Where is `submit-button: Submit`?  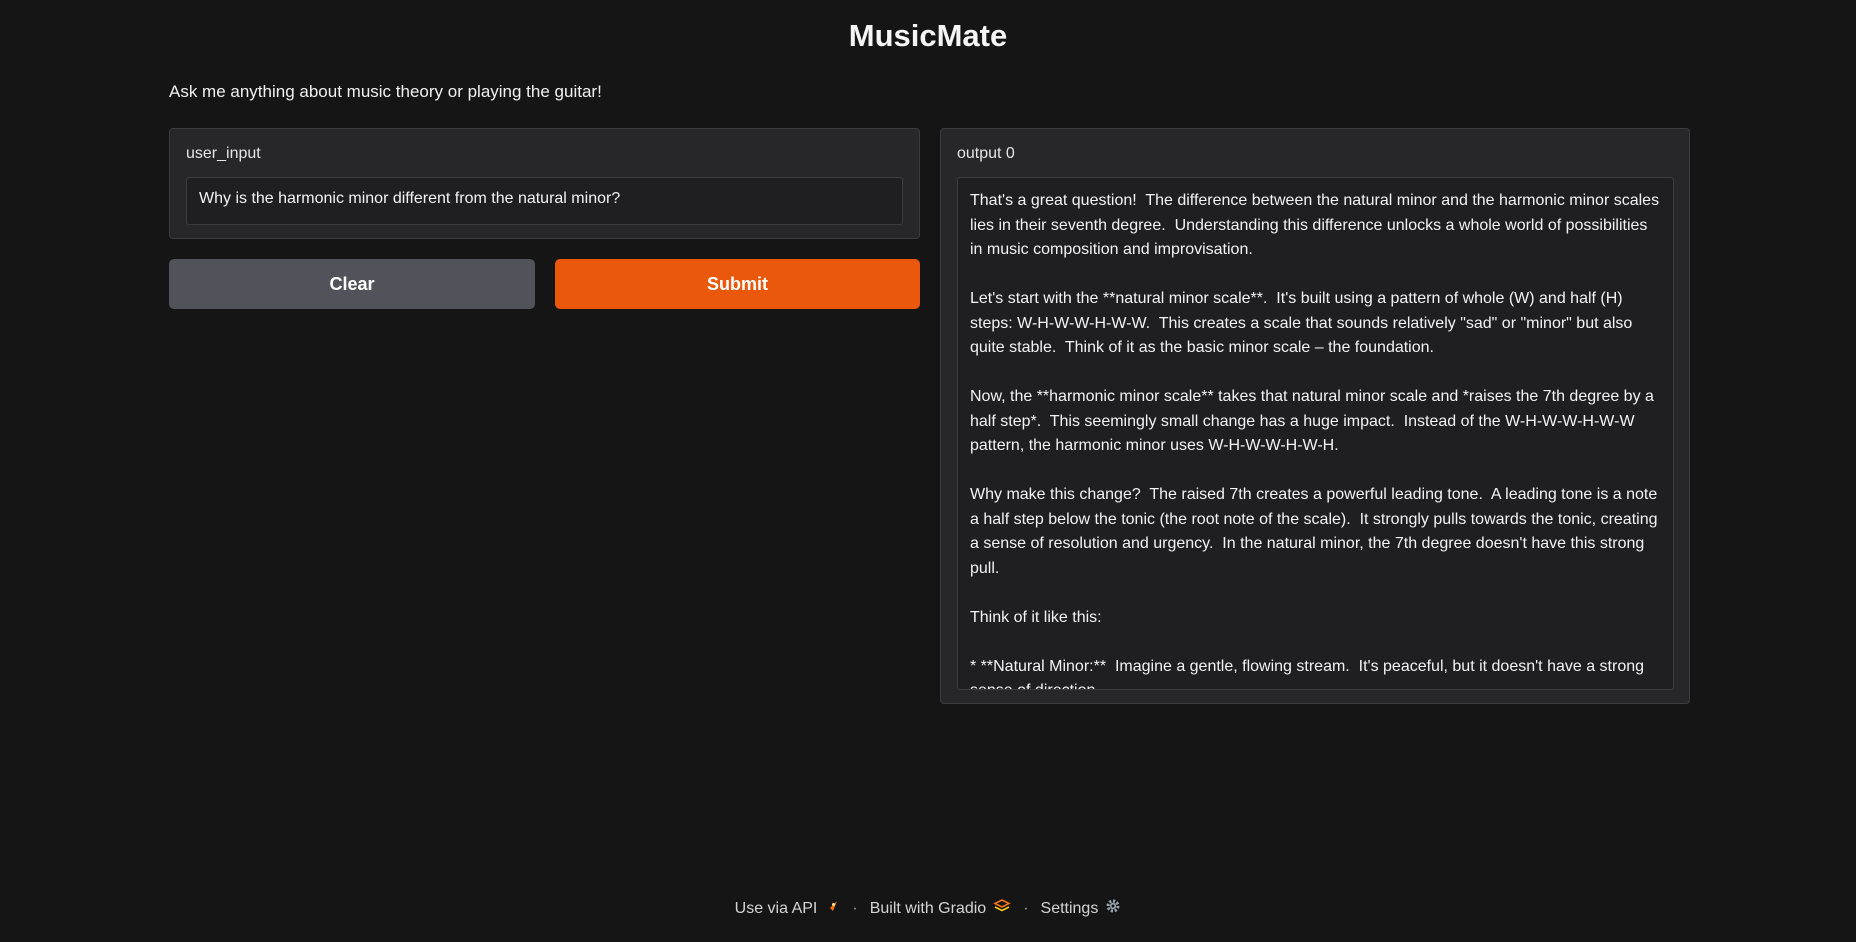 submit-button: Submit is located at coordinates (737, 284).